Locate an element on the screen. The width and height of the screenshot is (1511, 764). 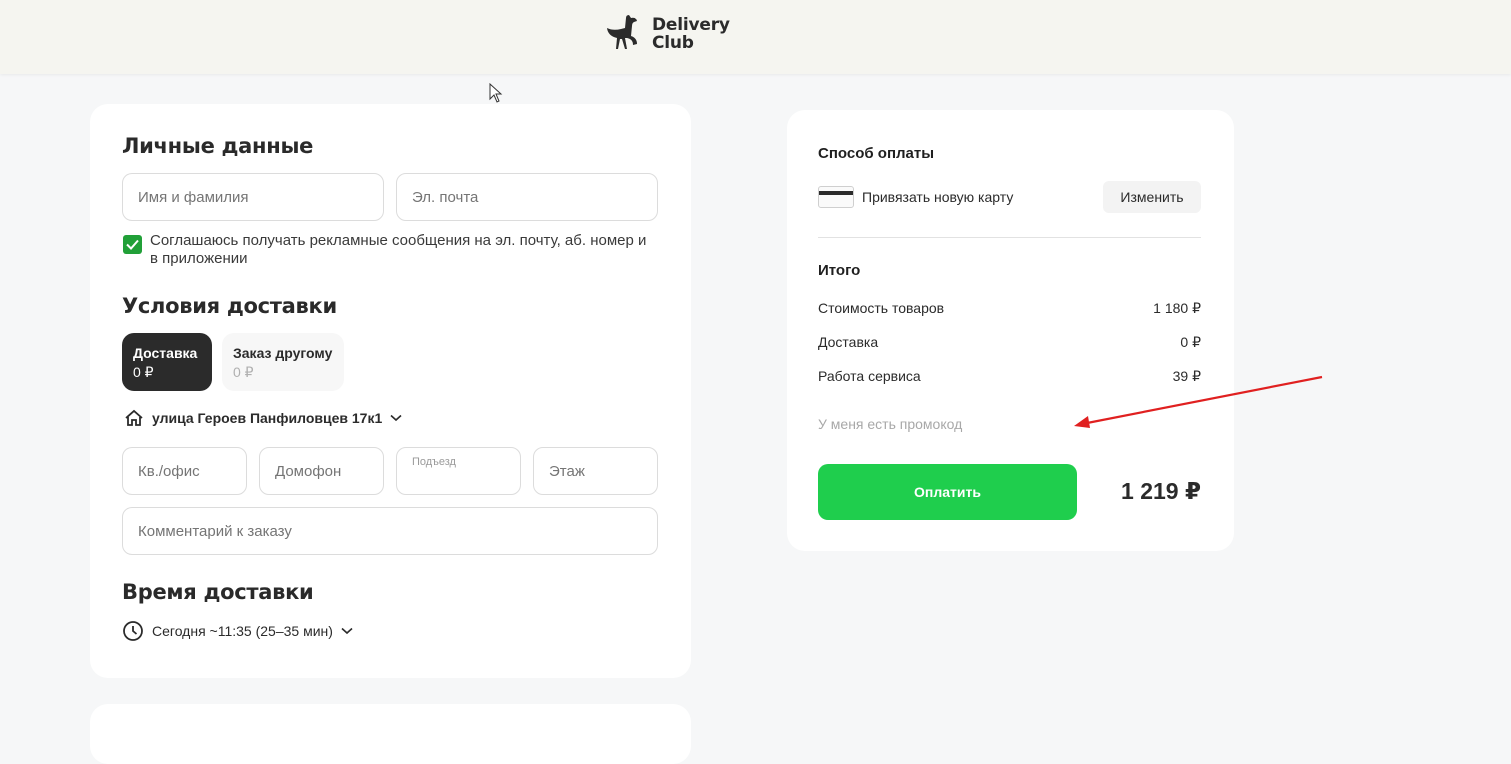
ostrich-icon is located at coordinates (624, 34).